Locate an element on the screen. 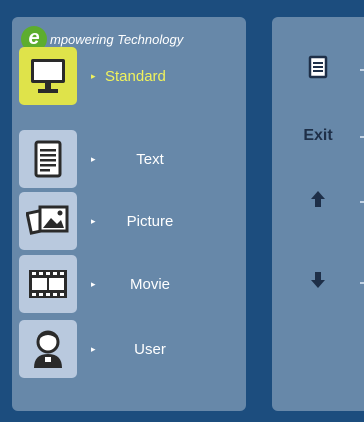 The image size is (364, 422). mode-item-standard: ▸ Standard is located at coordinates (129, 76).